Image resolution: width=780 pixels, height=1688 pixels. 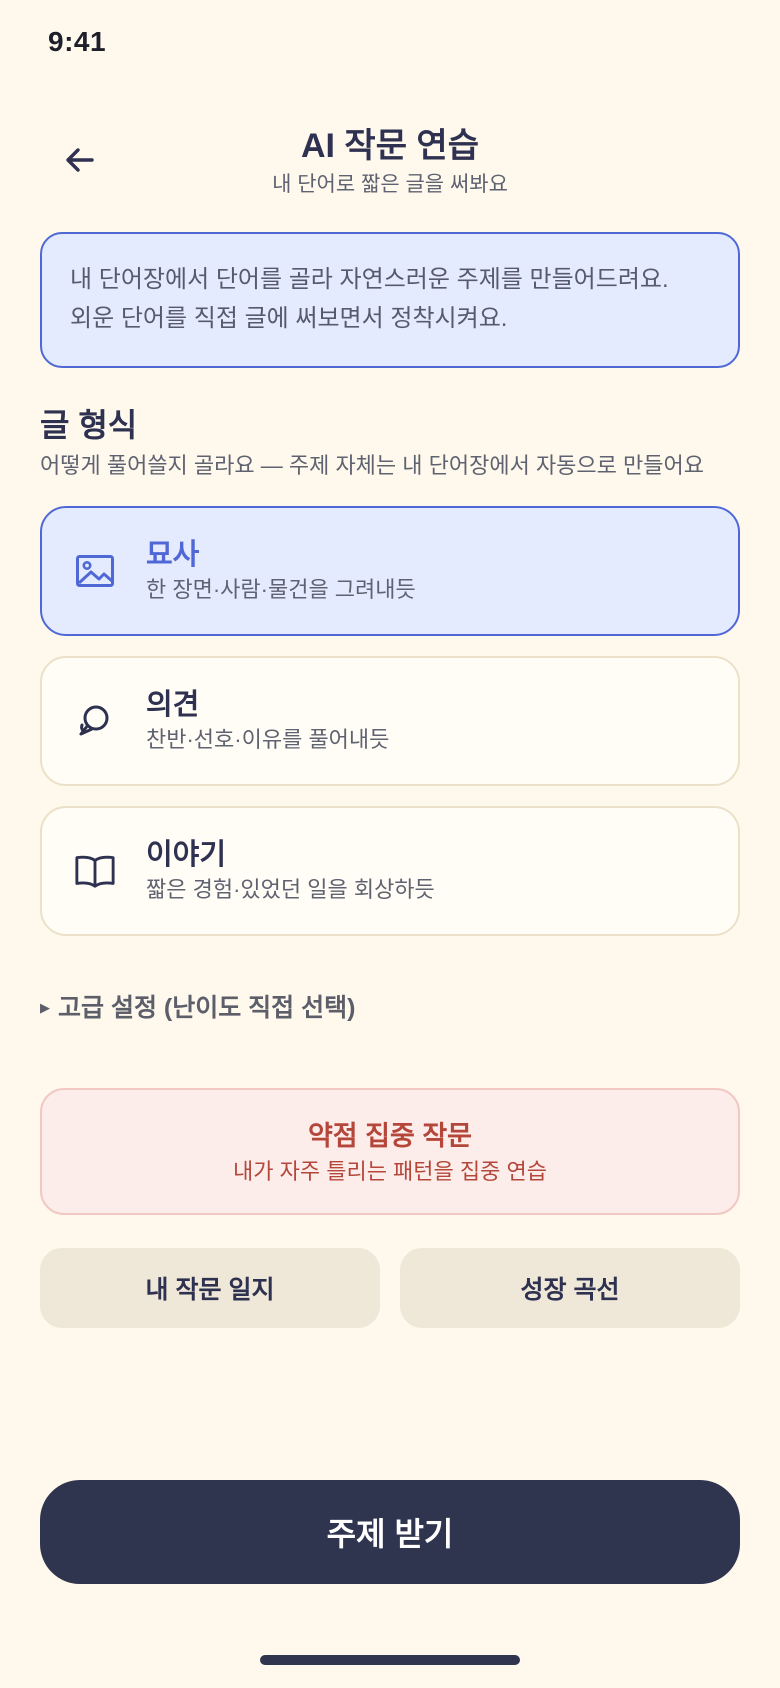 What do you see at coordinates (281, 589) in the screenshot?
I see `format-option-desc: 한 장면·사람·물건을 그려내듯` at bounding box center [281, 589].